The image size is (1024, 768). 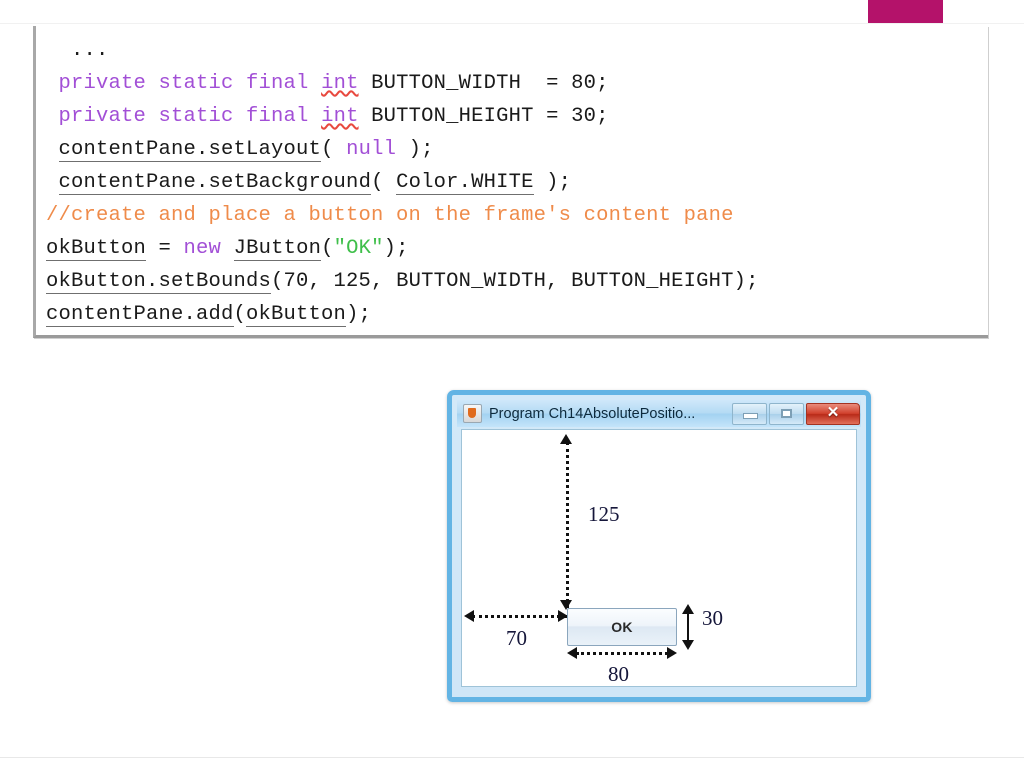 I want to click on code-token: new, so click(x=202, y=248).